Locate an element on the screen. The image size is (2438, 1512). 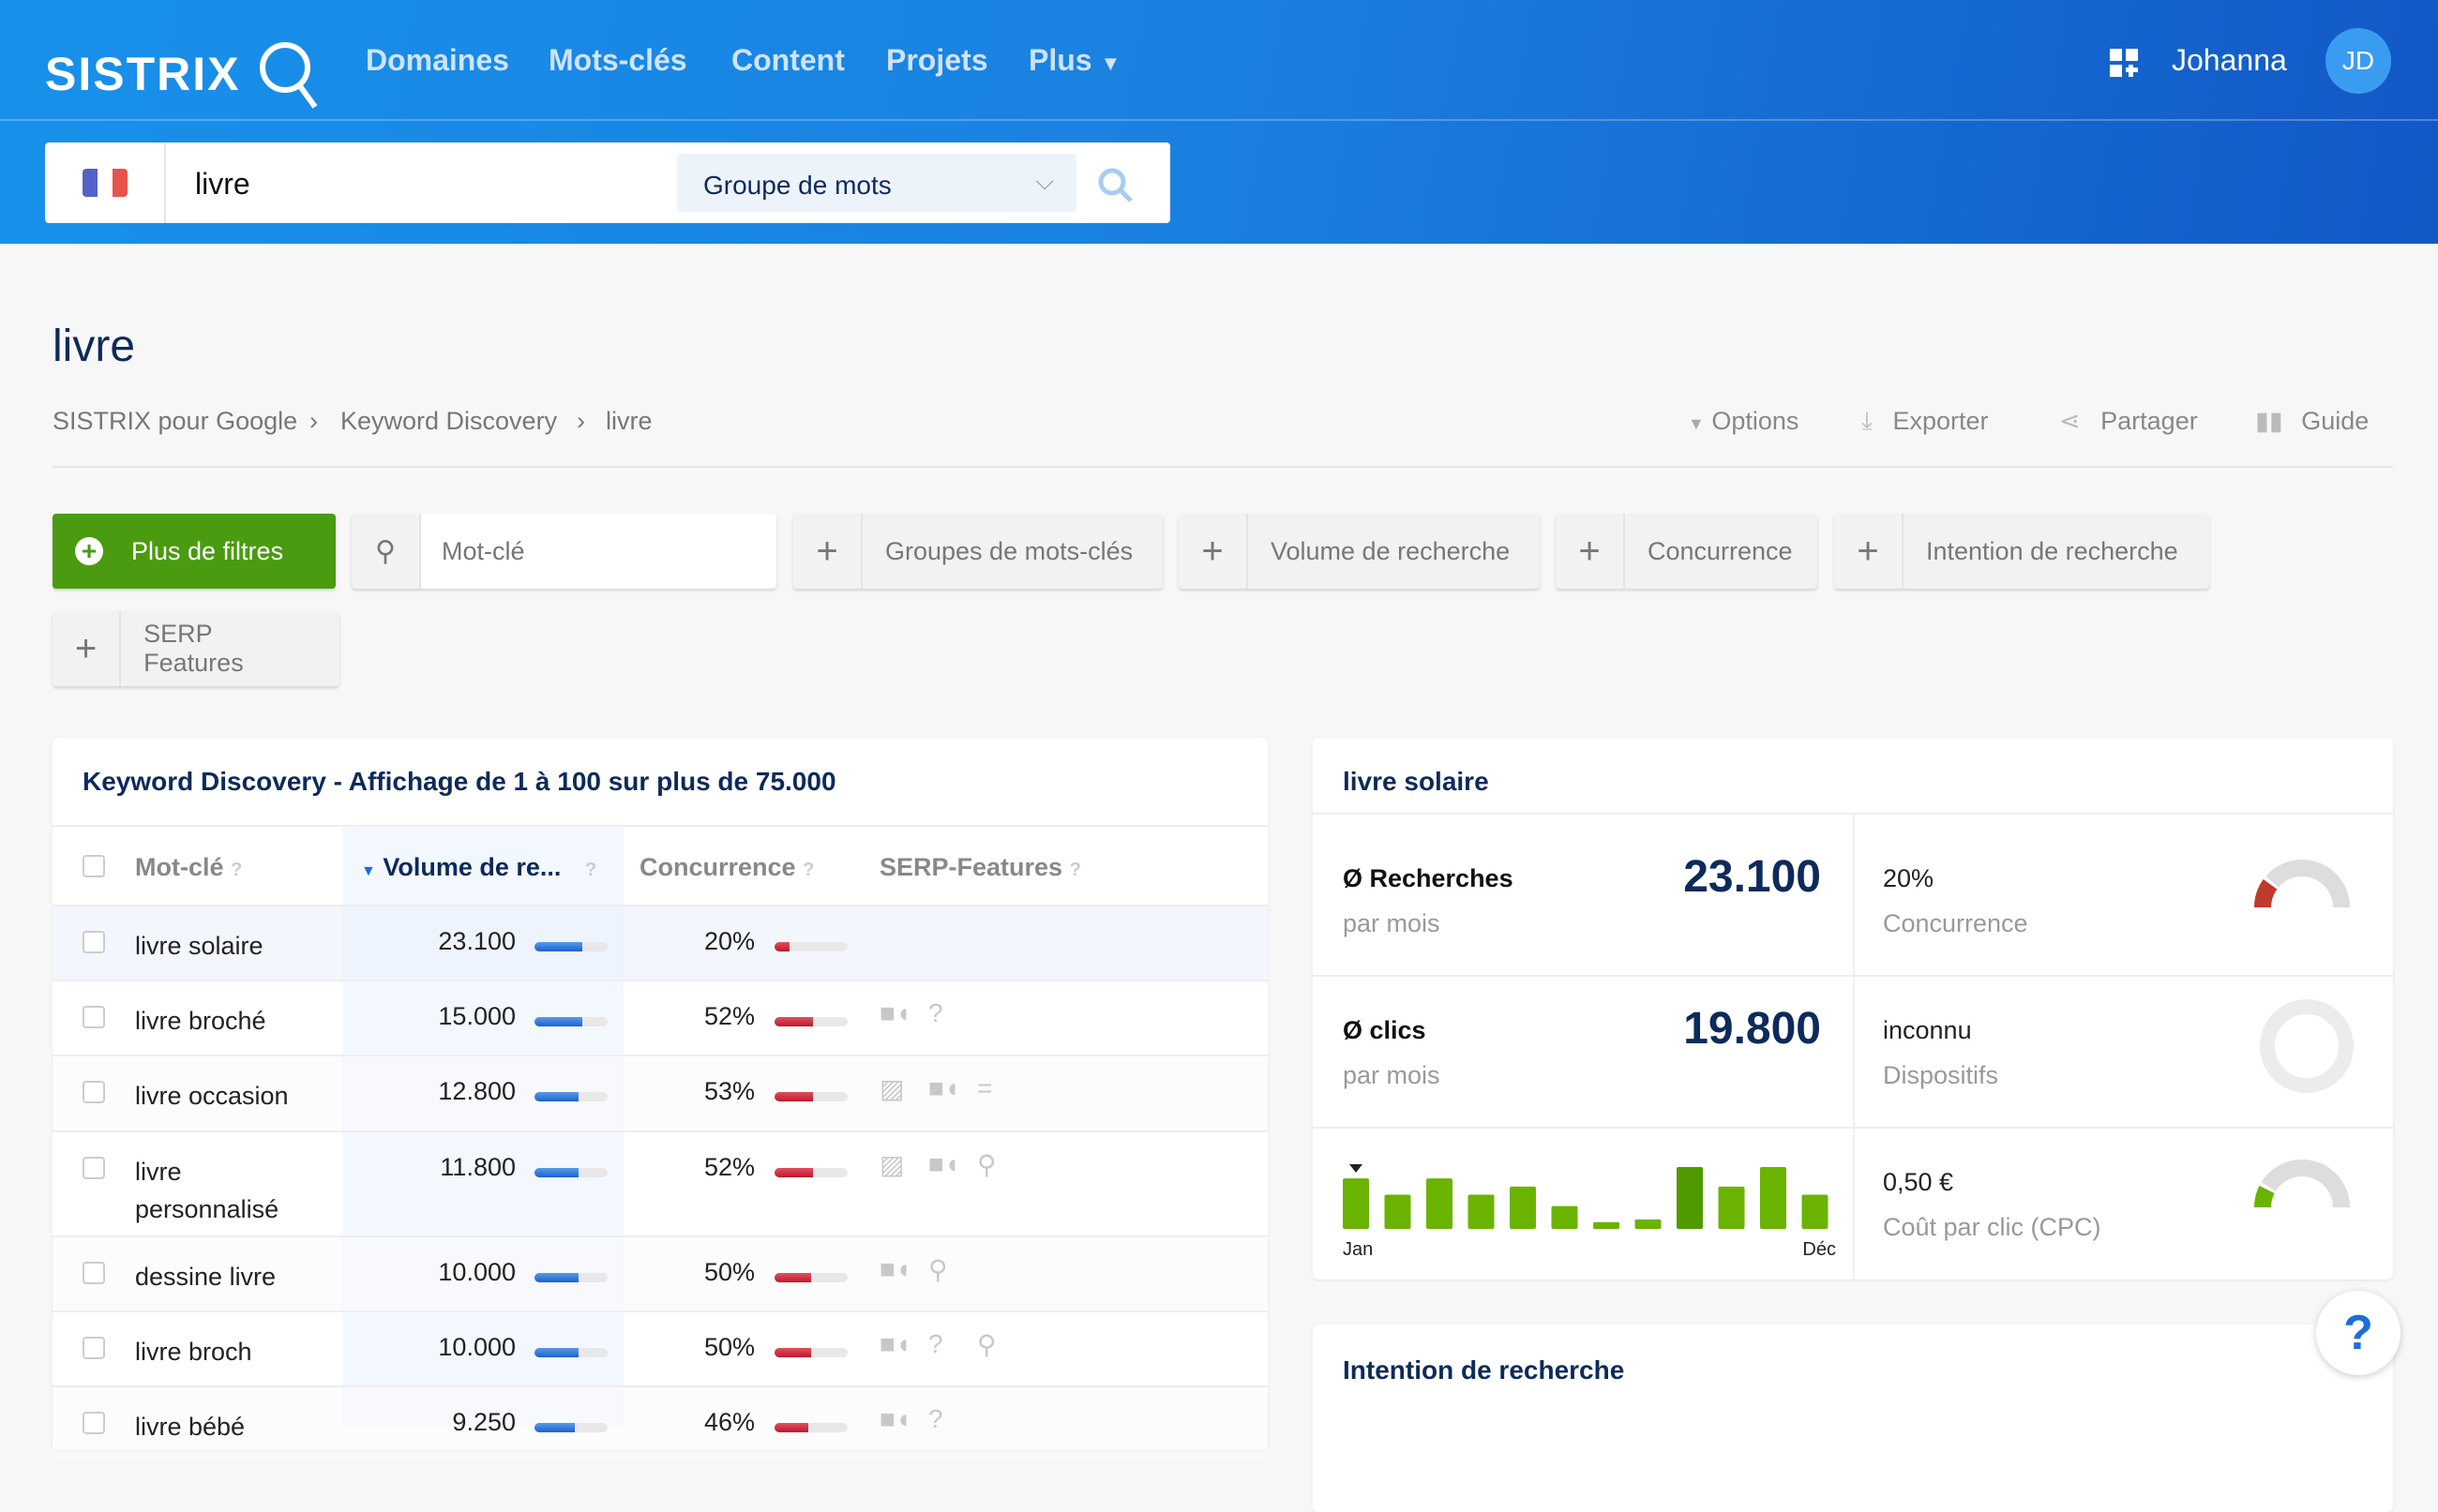
breadcrumb-item: livre is located at coordinates (630, 421).